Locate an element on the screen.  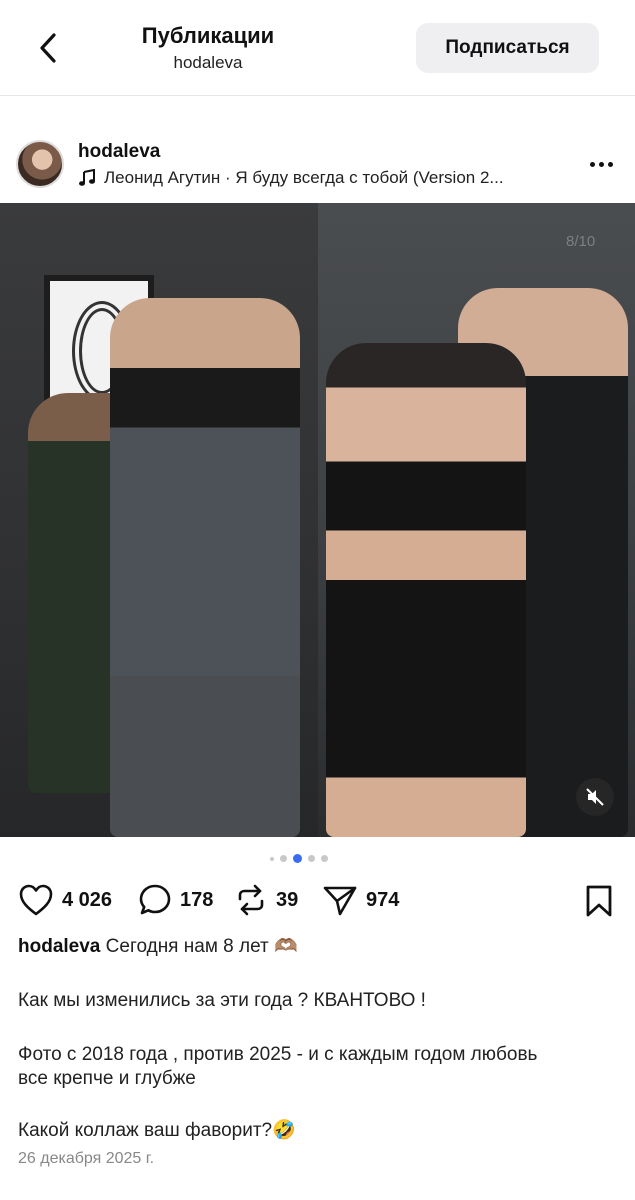
music-note-icon is located at coordinates (87, 178).